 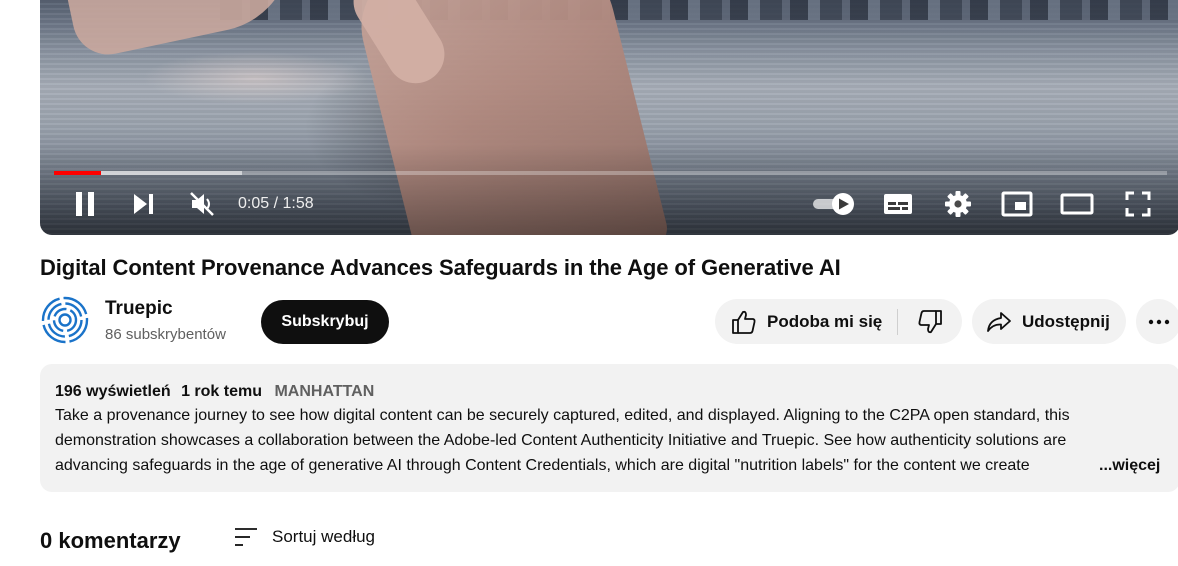 I want to click on fullscreen-button, so click(x=1138, y=204).